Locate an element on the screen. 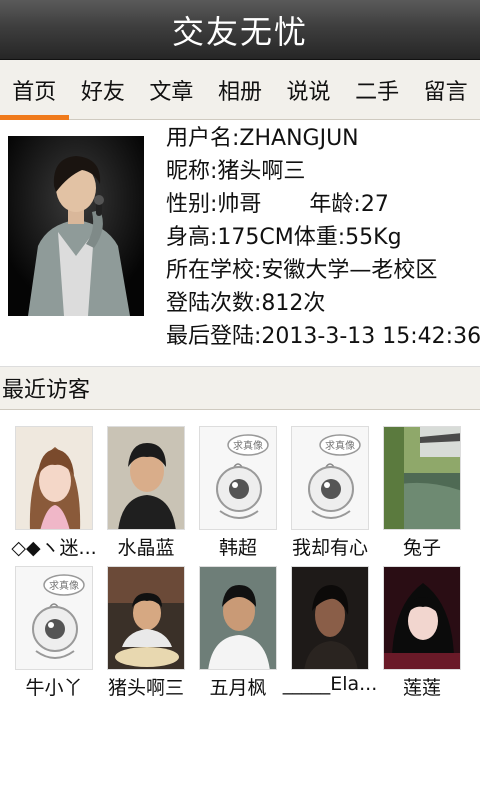  age-text: 年龄:27 is located at coordinates (349, 204).